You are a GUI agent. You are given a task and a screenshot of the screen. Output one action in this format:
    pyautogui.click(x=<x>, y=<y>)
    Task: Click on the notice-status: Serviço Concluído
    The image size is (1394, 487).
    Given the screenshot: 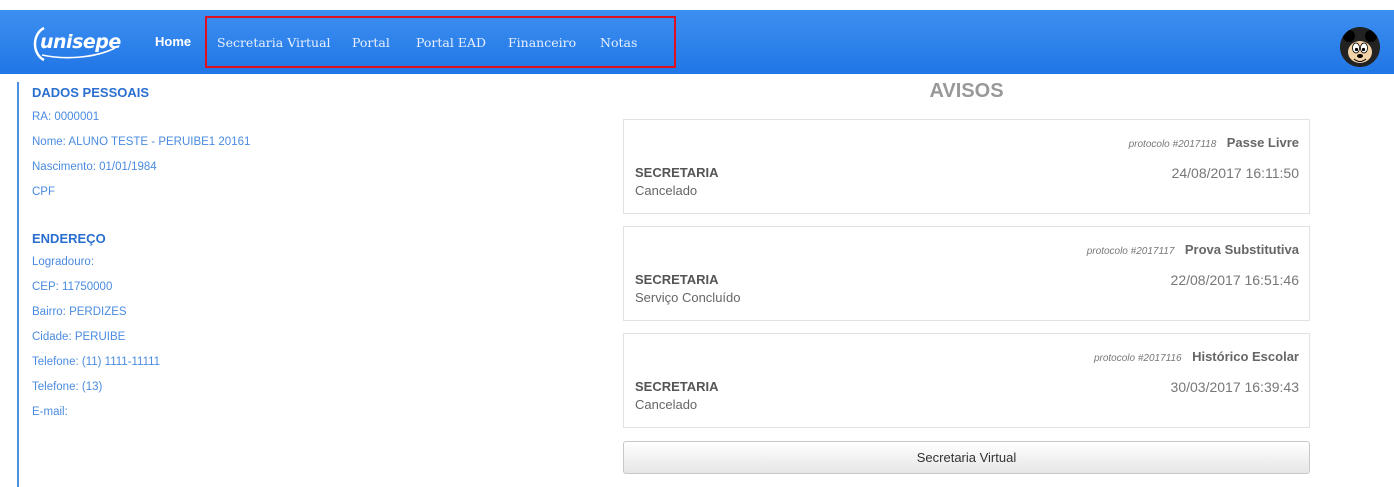 What is the action you would take?
    pyautogui.click(x=688, y=297)
    